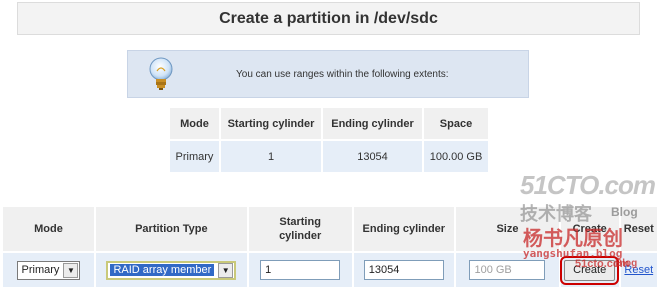 The height and width of the screenshot is (287, 658). I want to click on page-title: Create a partition in /dev/sdc, so click(328, 18).